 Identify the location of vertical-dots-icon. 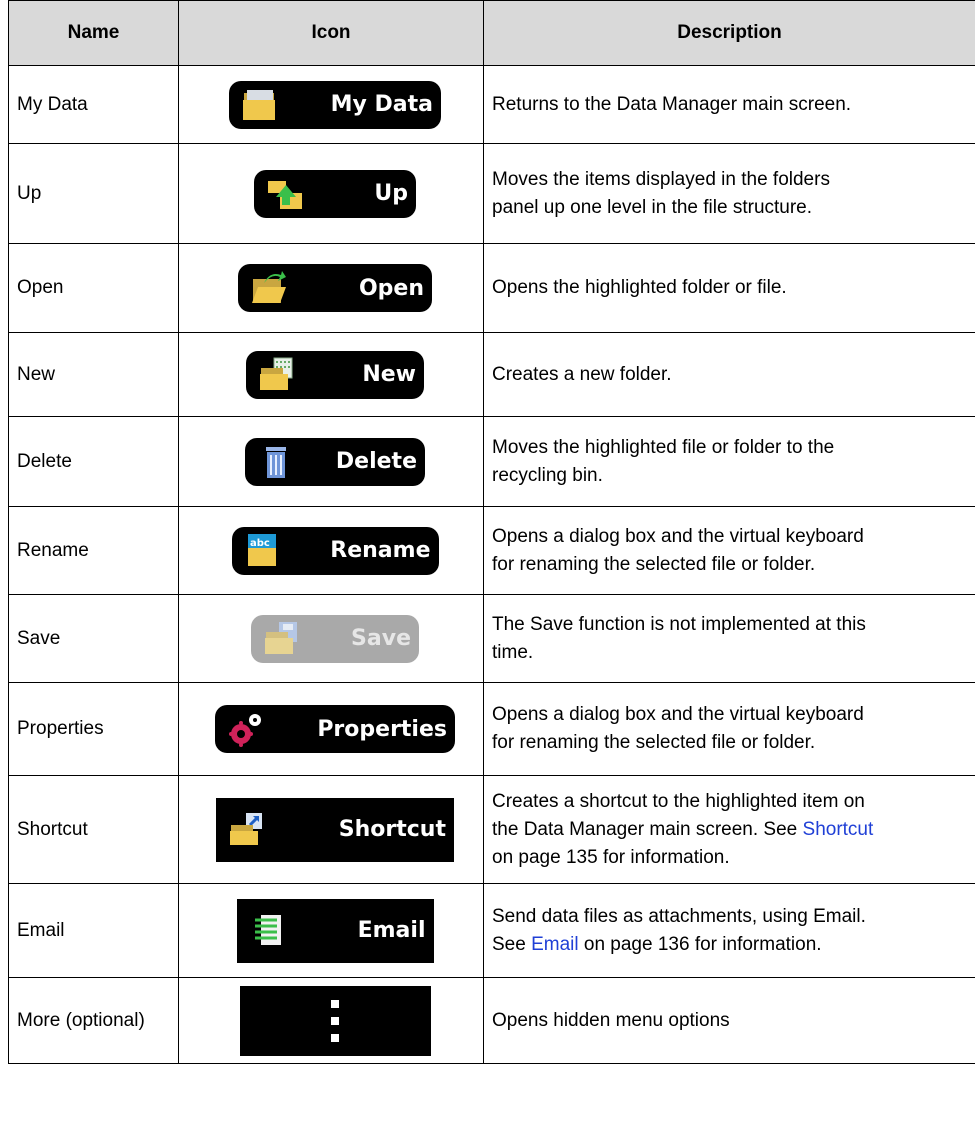
(335, 1003).